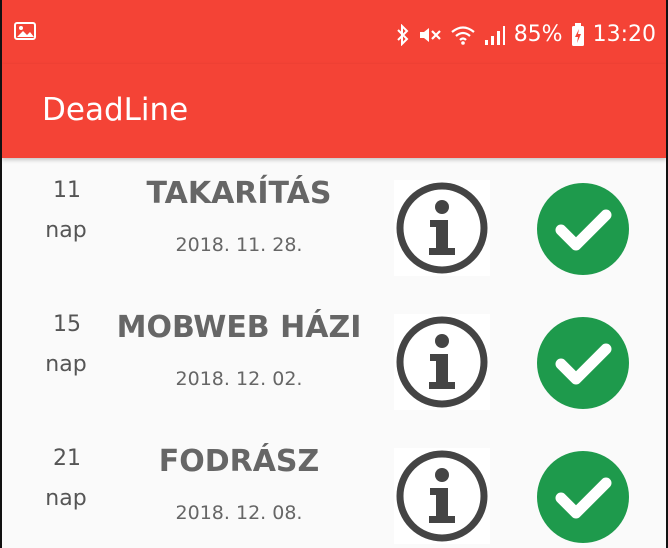 The image size is (668, 548). What do you see at coordinates (624, 34) in the screenshot?
I see `clock-time: 13:20` at bounding box center [624, 34].